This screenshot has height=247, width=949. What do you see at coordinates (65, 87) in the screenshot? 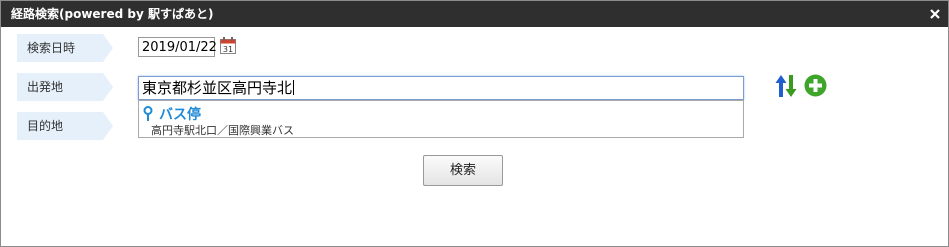
I see `from-label: 出発地` at bounding box center [65, 87].